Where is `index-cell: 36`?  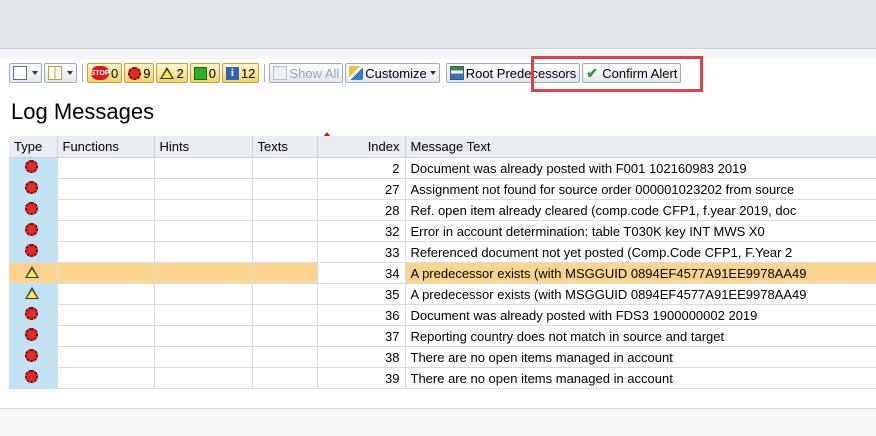
index-cell: 36 is located at coordinates (361, 315).